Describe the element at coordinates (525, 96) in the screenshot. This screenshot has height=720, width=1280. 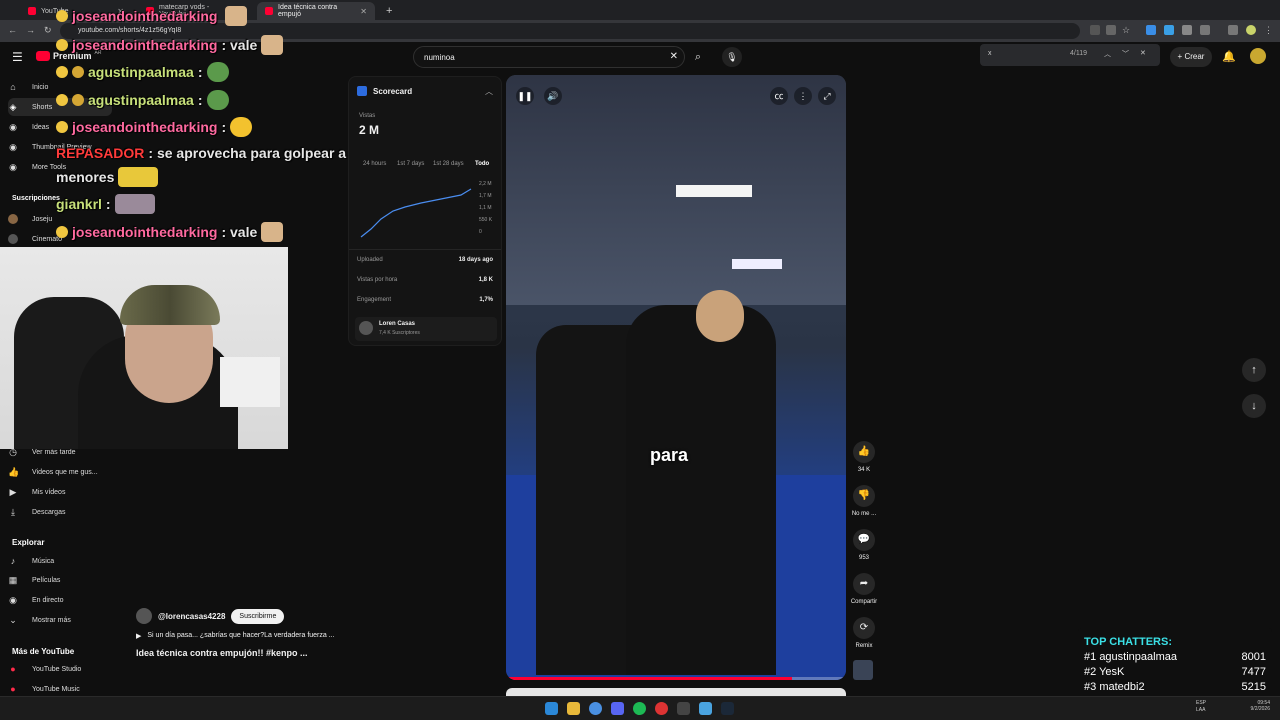
I see `pause-icon: ❚❚` at that location.